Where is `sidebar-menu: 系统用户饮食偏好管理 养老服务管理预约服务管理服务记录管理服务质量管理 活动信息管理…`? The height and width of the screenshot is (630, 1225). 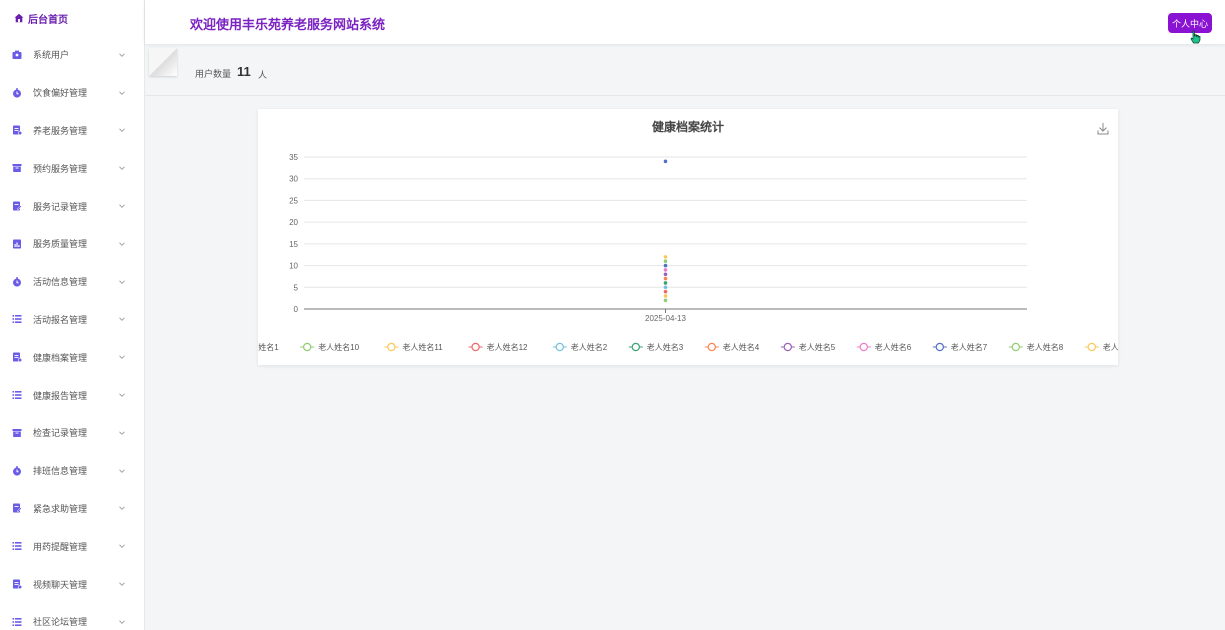 sidebar-menu: 系统用户饮食偏好管理 养老服务管理预约服务管理服务记录管理服务质量管理 活动信息管理… is located at coordinates (72, 333).